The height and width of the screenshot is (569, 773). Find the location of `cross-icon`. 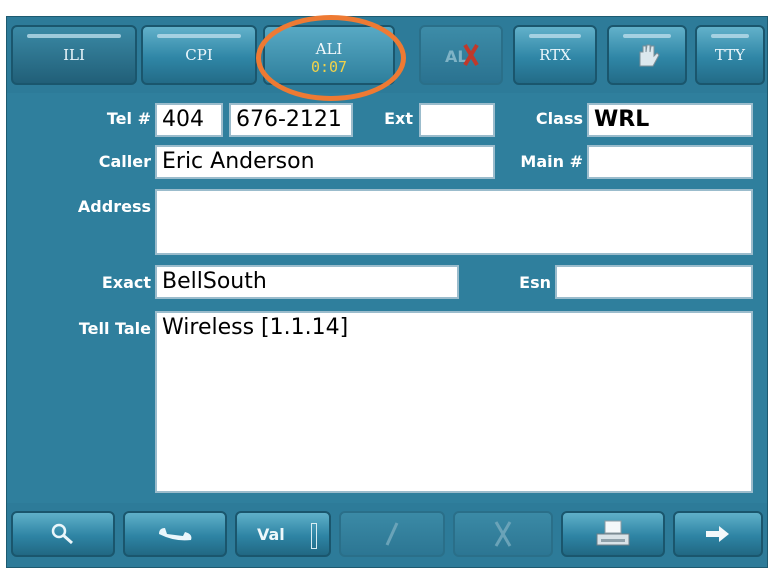

cross-icon is located at coordinates (503, 534).